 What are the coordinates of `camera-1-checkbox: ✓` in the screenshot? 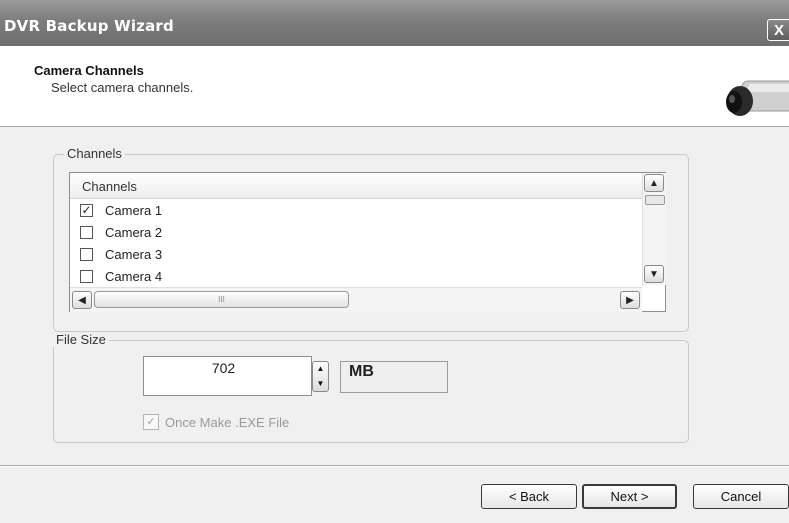 It's located at (86, 210).